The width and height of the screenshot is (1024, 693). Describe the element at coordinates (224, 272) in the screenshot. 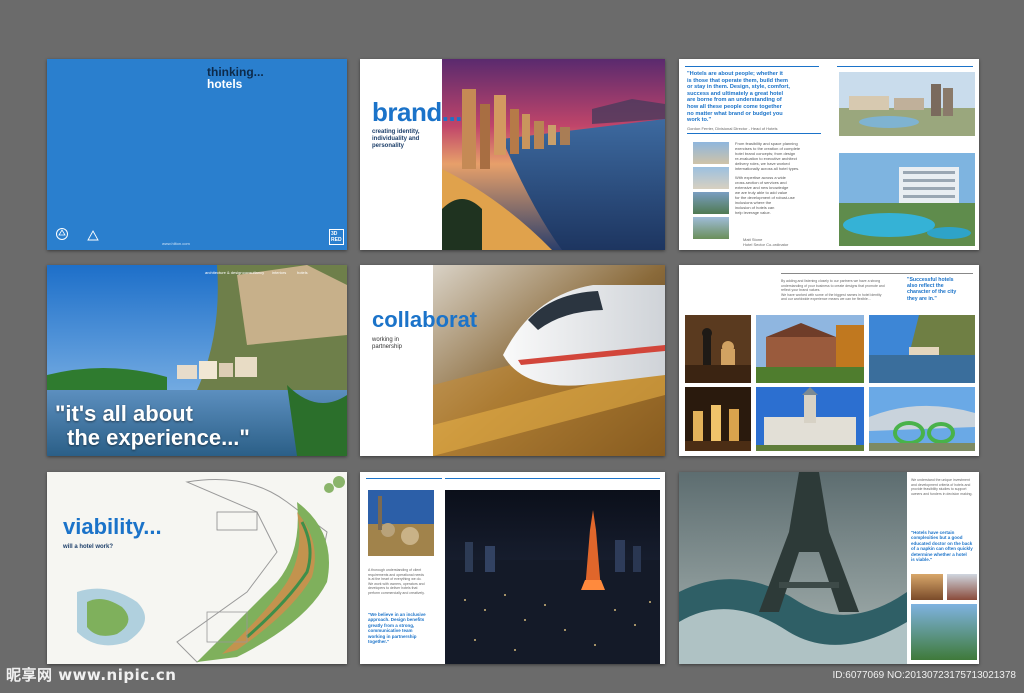

I see `experience-nav-1: architecture & design` at that location.